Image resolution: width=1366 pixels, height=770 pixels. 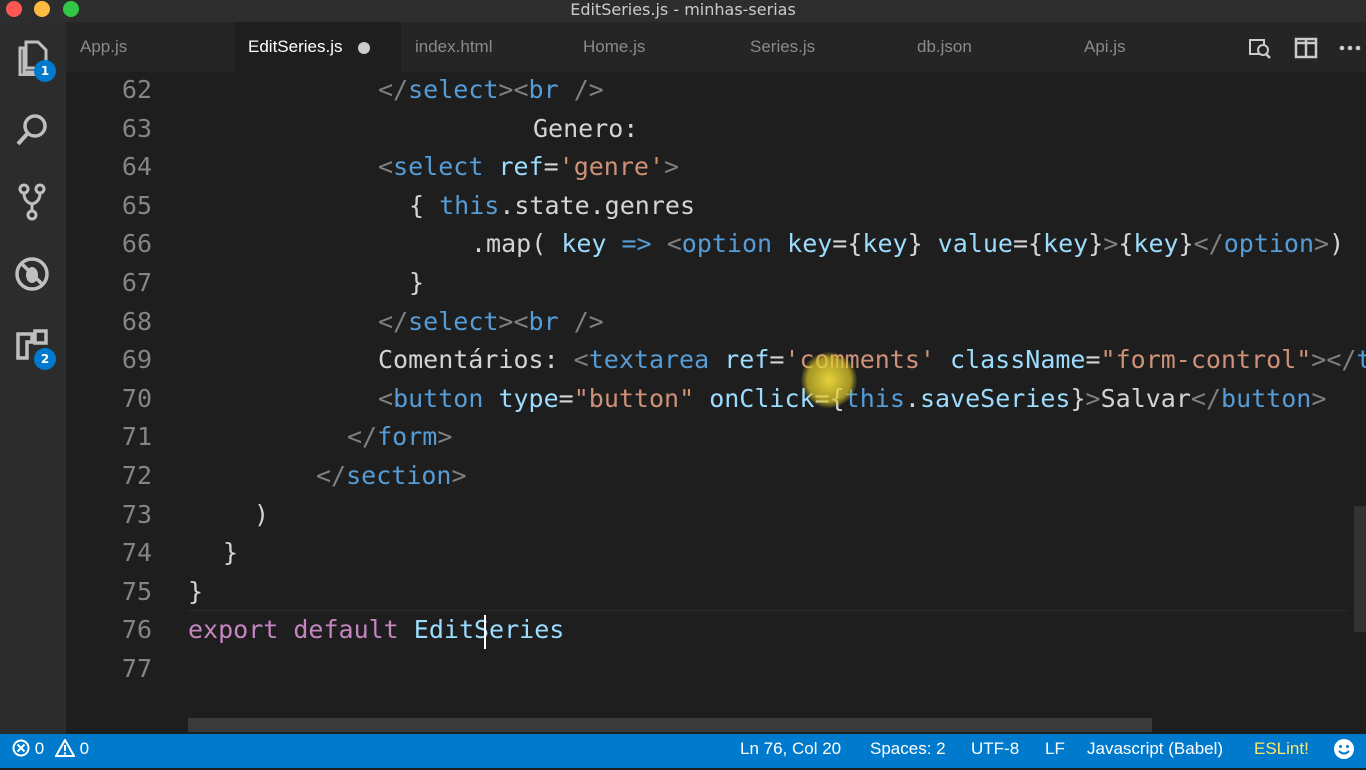 I want to click on search-button, so click(x=32, y=130).